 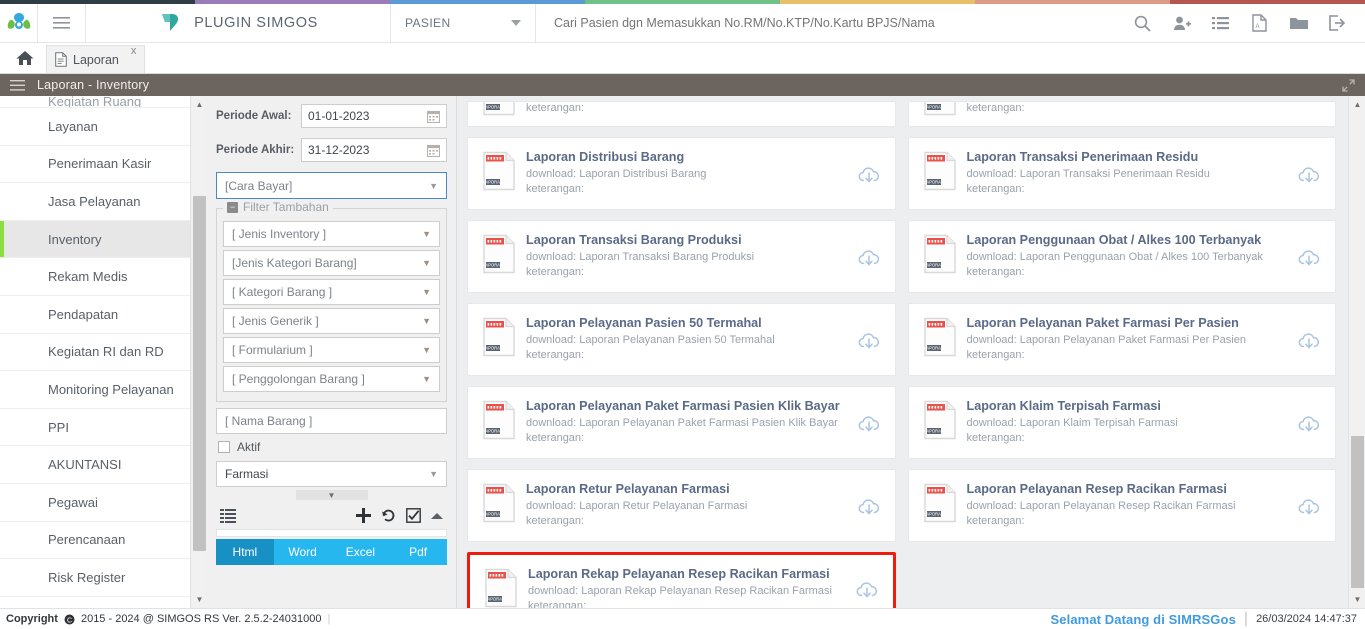 What do you see at coordinates (331, 185) in the screenshot?
I see `cara-bayar-select: [Cara Bayar] ▼` at bounding box center [331, 185].